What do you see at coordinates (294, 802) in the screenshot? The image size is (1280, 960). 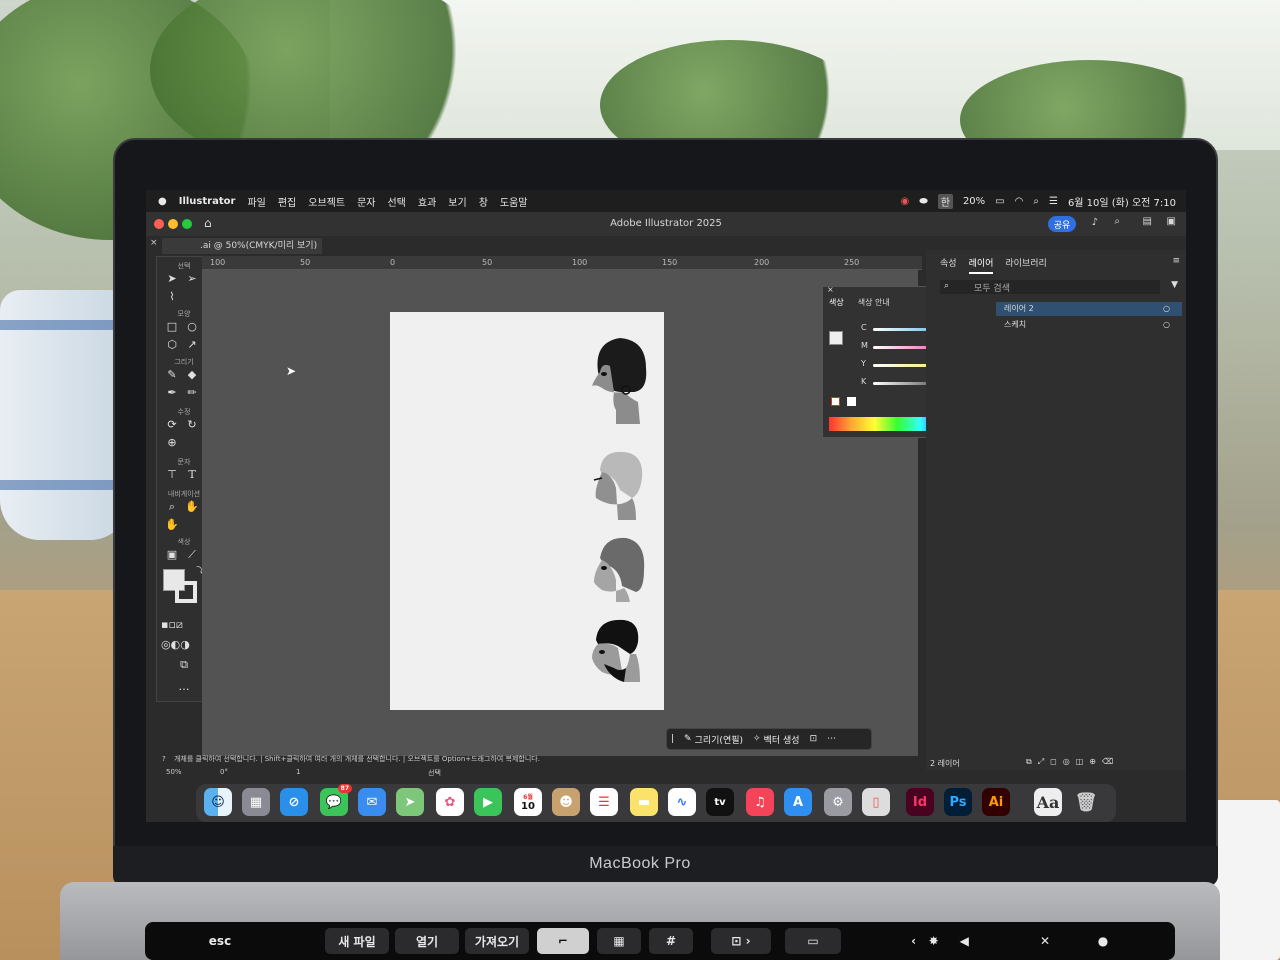 I see `safari-icon: ⊘` at bounding box center [294, 802].